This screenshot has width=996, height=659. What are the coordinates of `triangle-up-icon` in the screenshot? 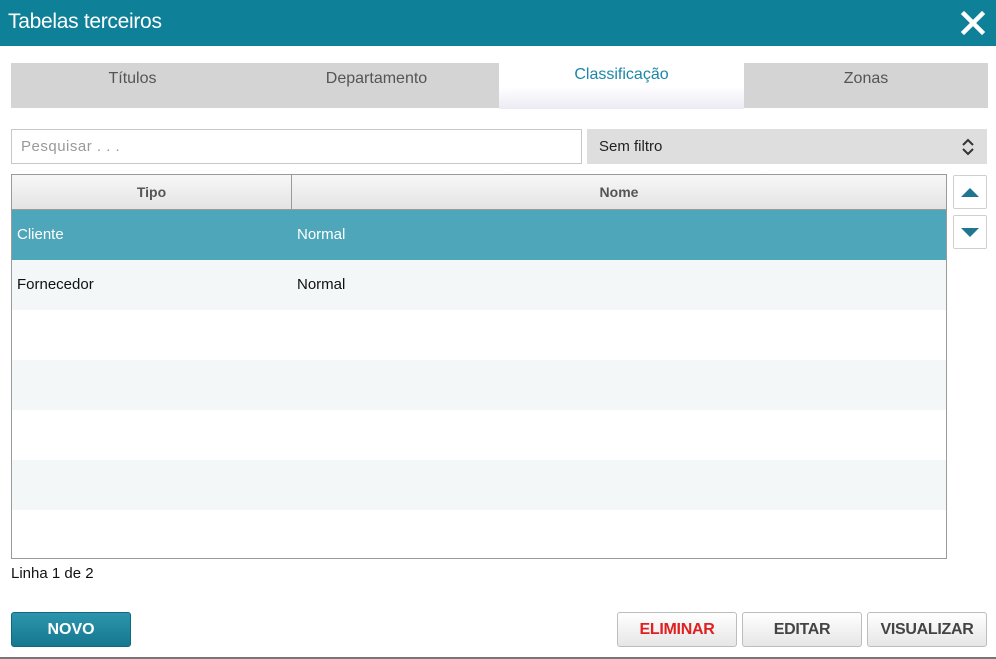 It's located at (970, 192).